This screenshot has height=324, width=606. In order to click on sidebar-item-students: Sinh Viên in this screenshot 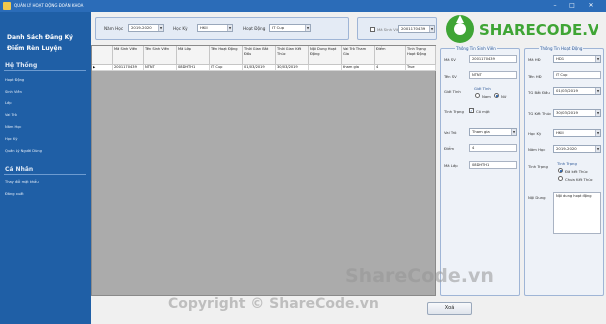, I will do `click(13, 92)`.